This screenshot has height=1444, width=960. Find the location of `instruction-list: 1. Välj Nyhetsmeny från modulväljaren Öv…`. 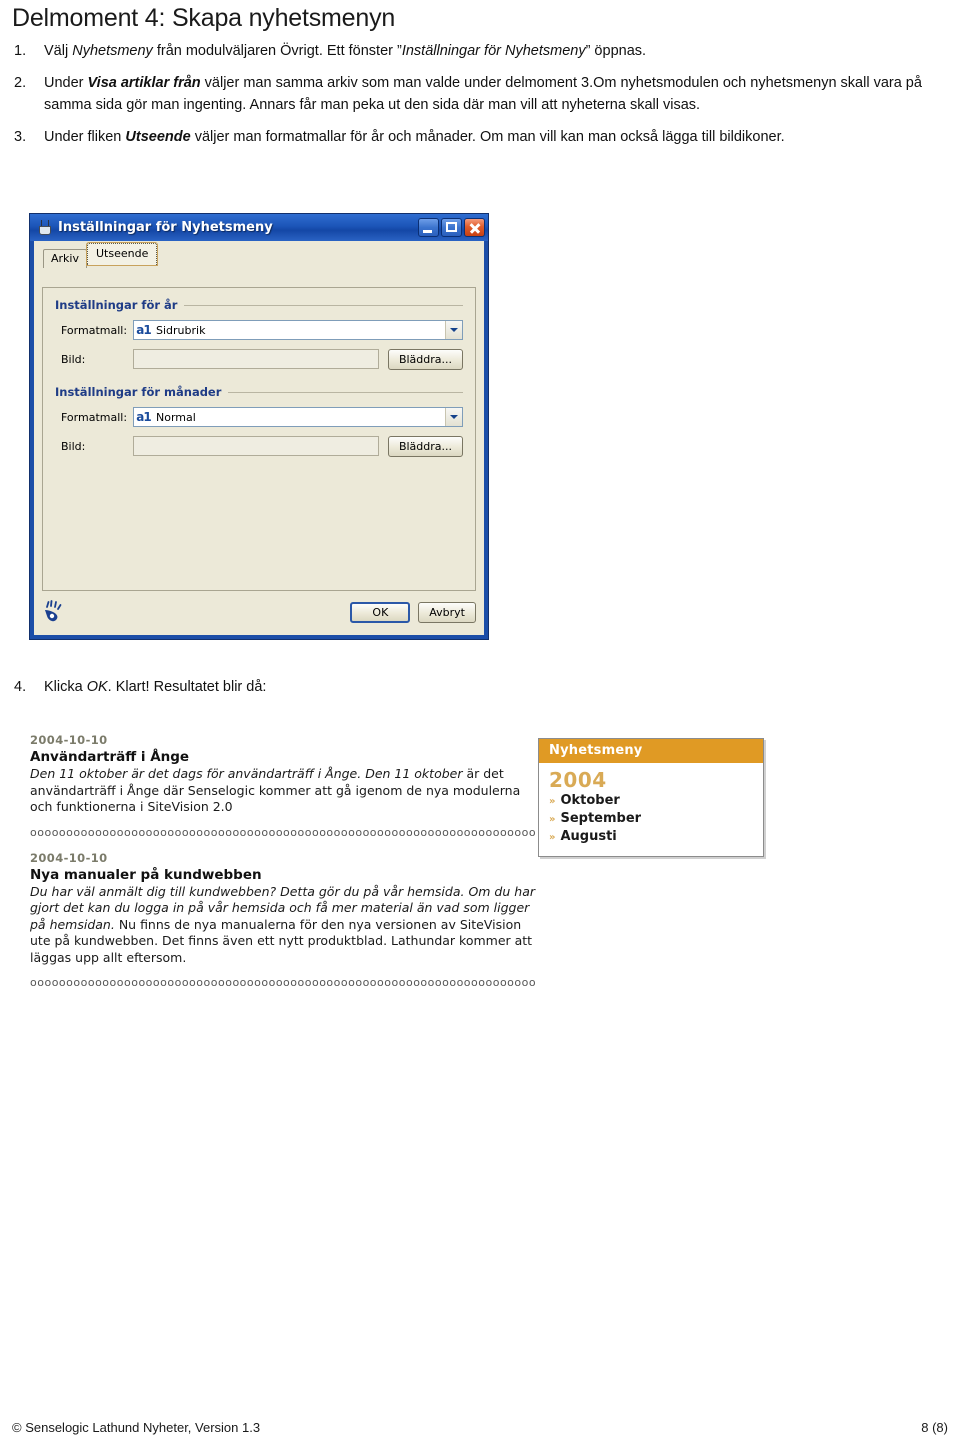

instruction-list: 1. Välj Nyhetsmeny från modulväljaren Öv… is located at coordinates (467, 99).